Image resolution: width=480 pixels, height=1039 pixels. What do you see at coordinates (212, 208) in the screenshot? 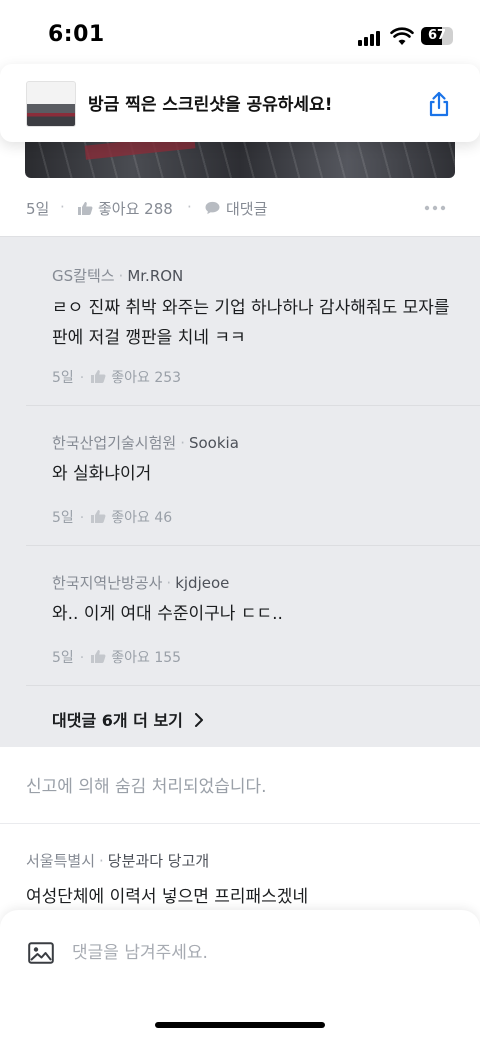
I see `speech-bubble-icon` at bounding box center [212, 208].